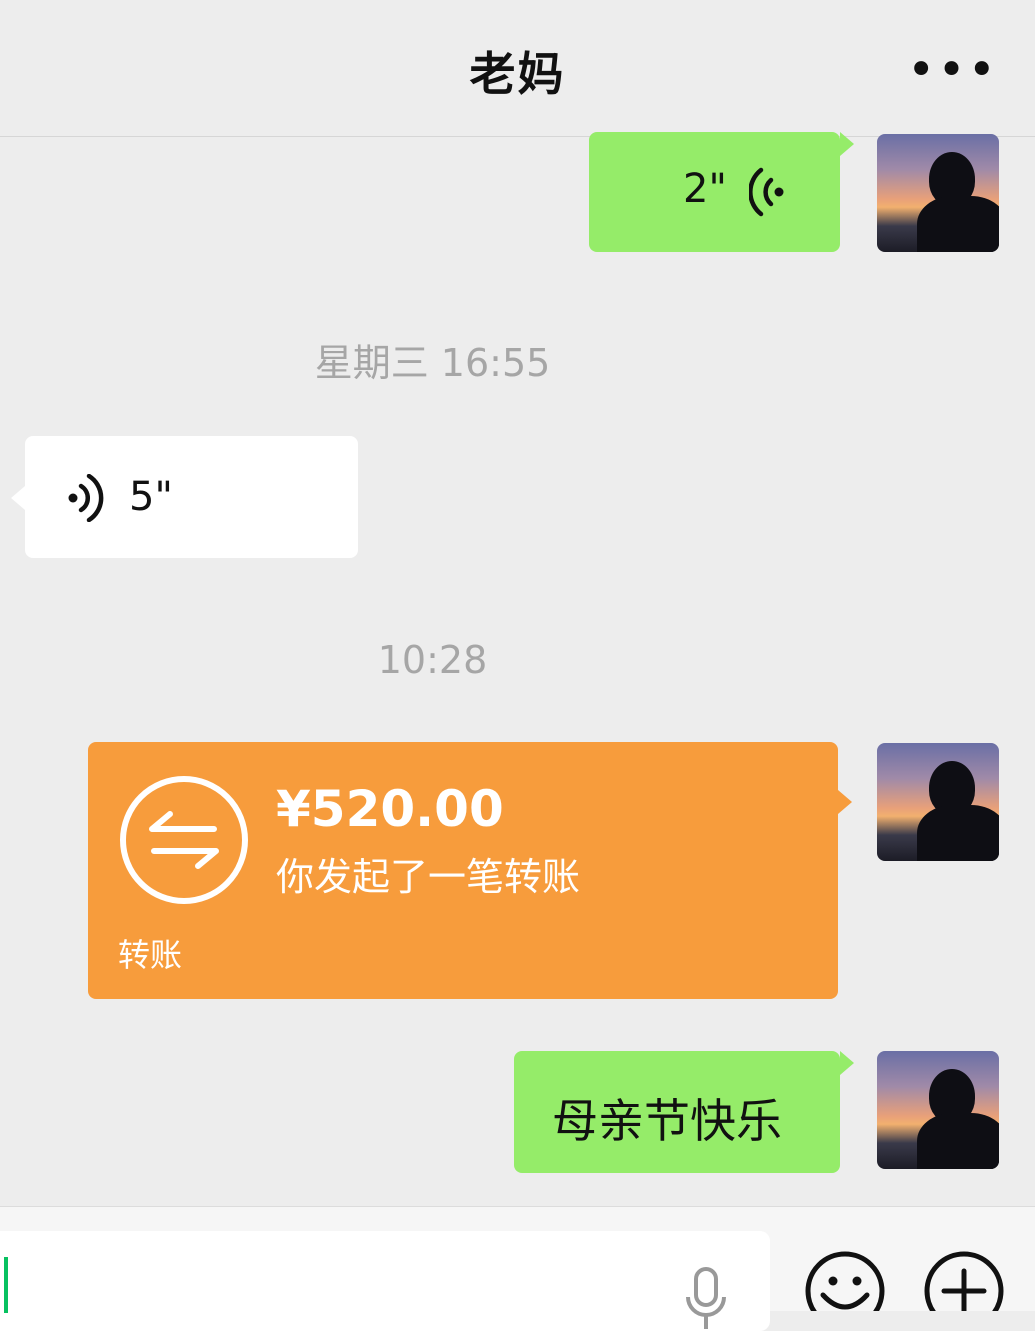 The image size is (1035, 1331). I want to click on voice-message-outgoing: 2", so click(721, 192).